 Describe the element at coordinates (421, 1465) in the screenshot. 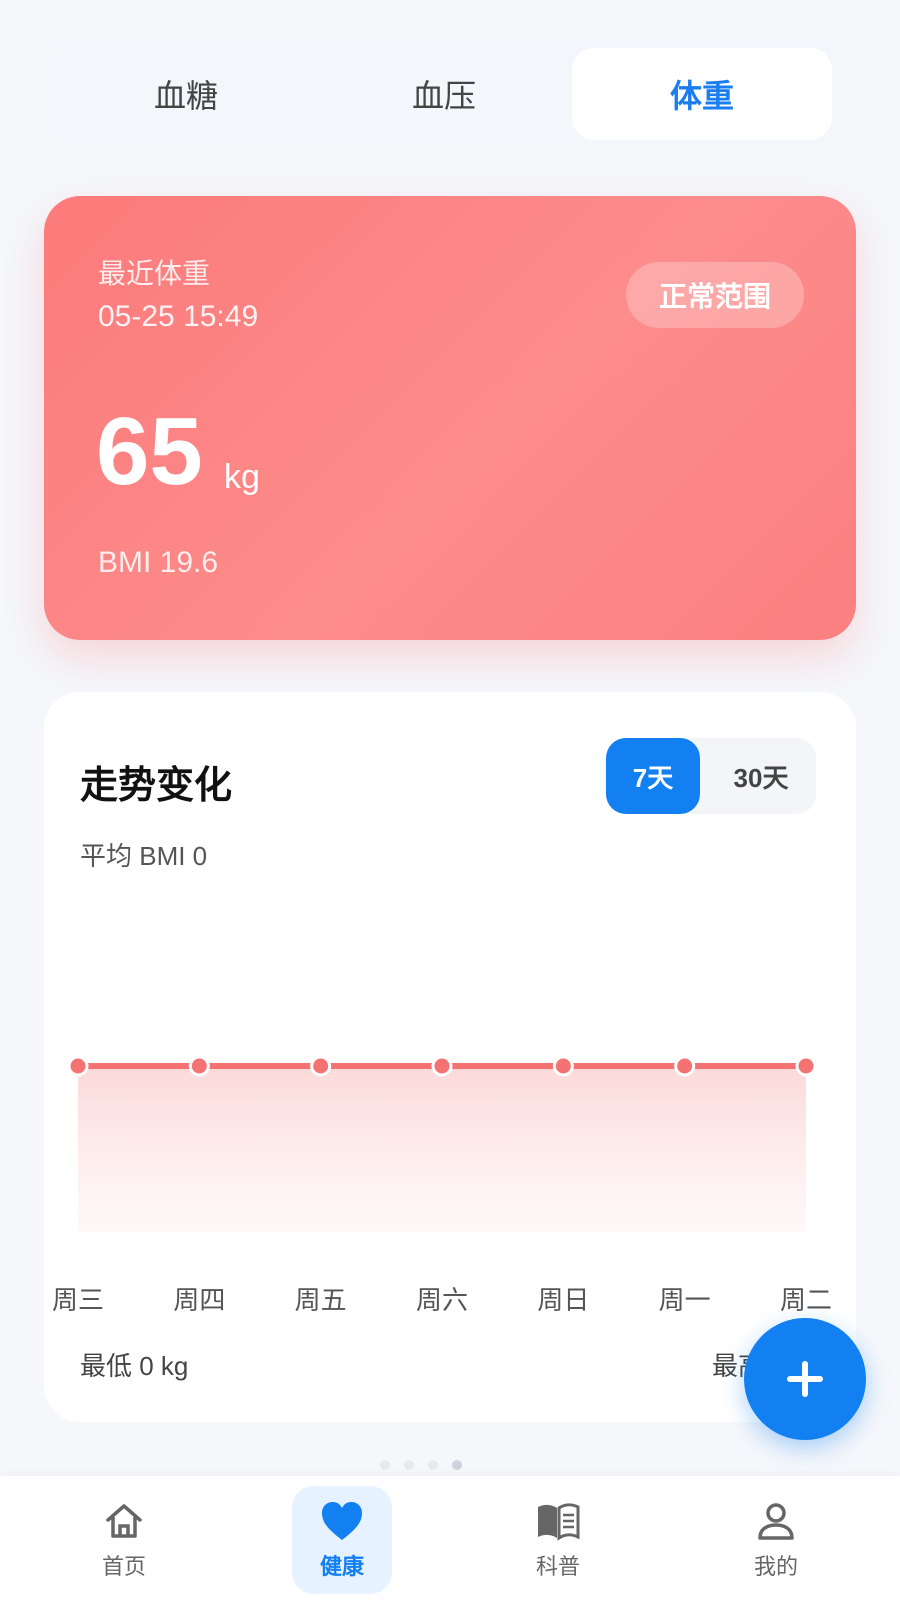

I see `page-indicator` at that location.